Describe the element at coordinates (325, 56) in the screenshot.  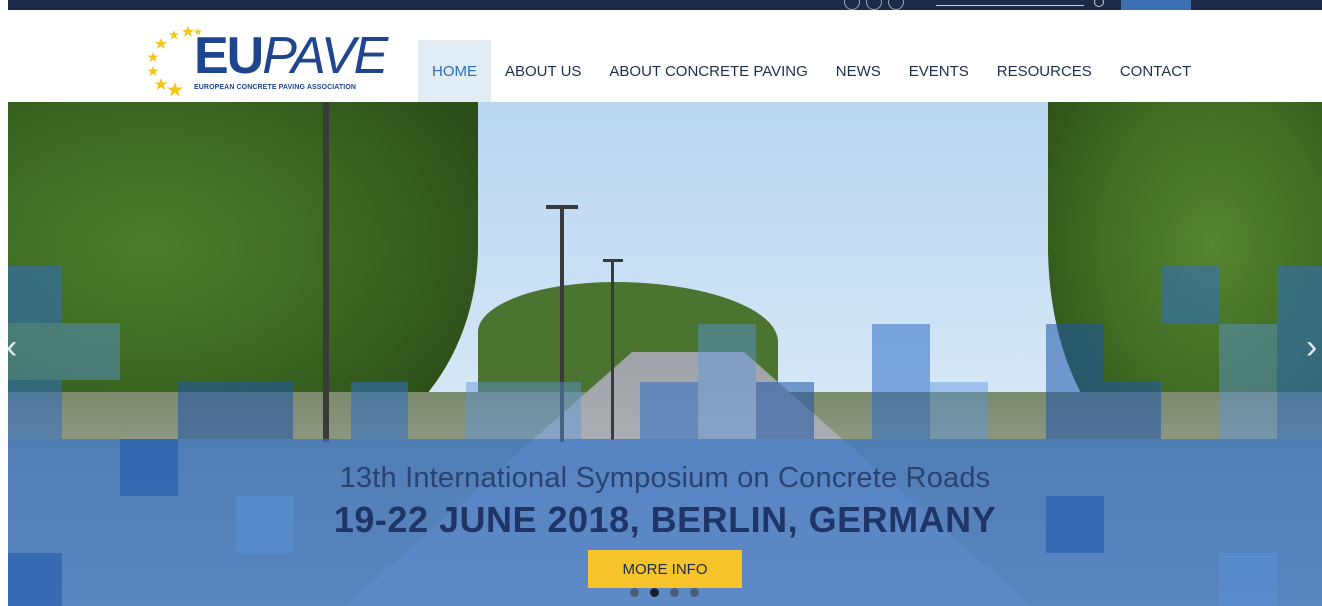
I see `logo-pave: PAVE` at that location.